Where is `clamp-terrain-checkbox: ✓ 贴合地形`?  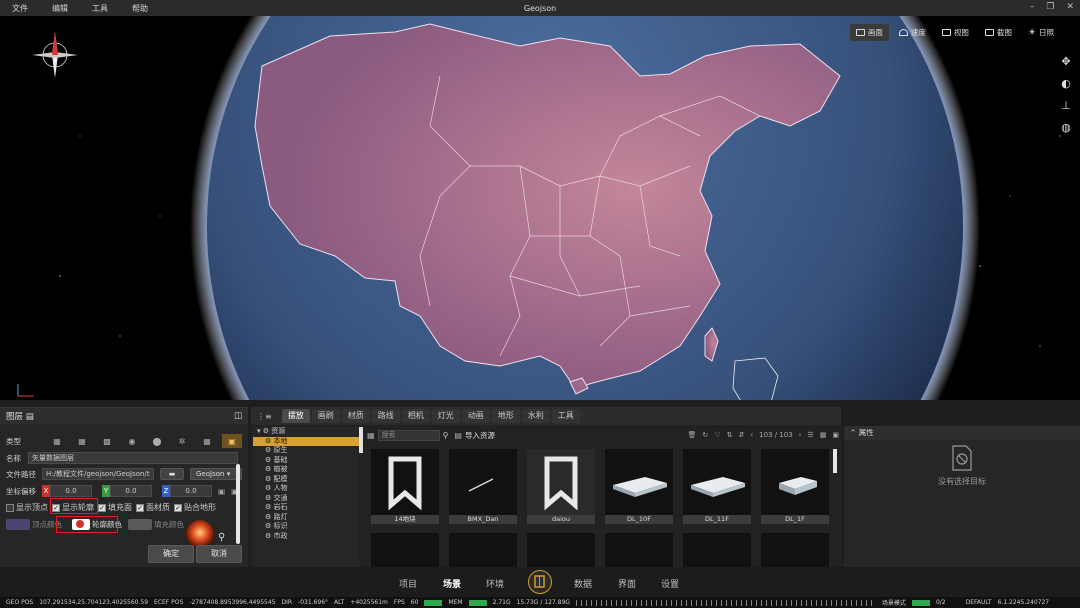
clamp-terrain-checkbox: ✓ 贴合地形 is located at coordinates (195, 507).